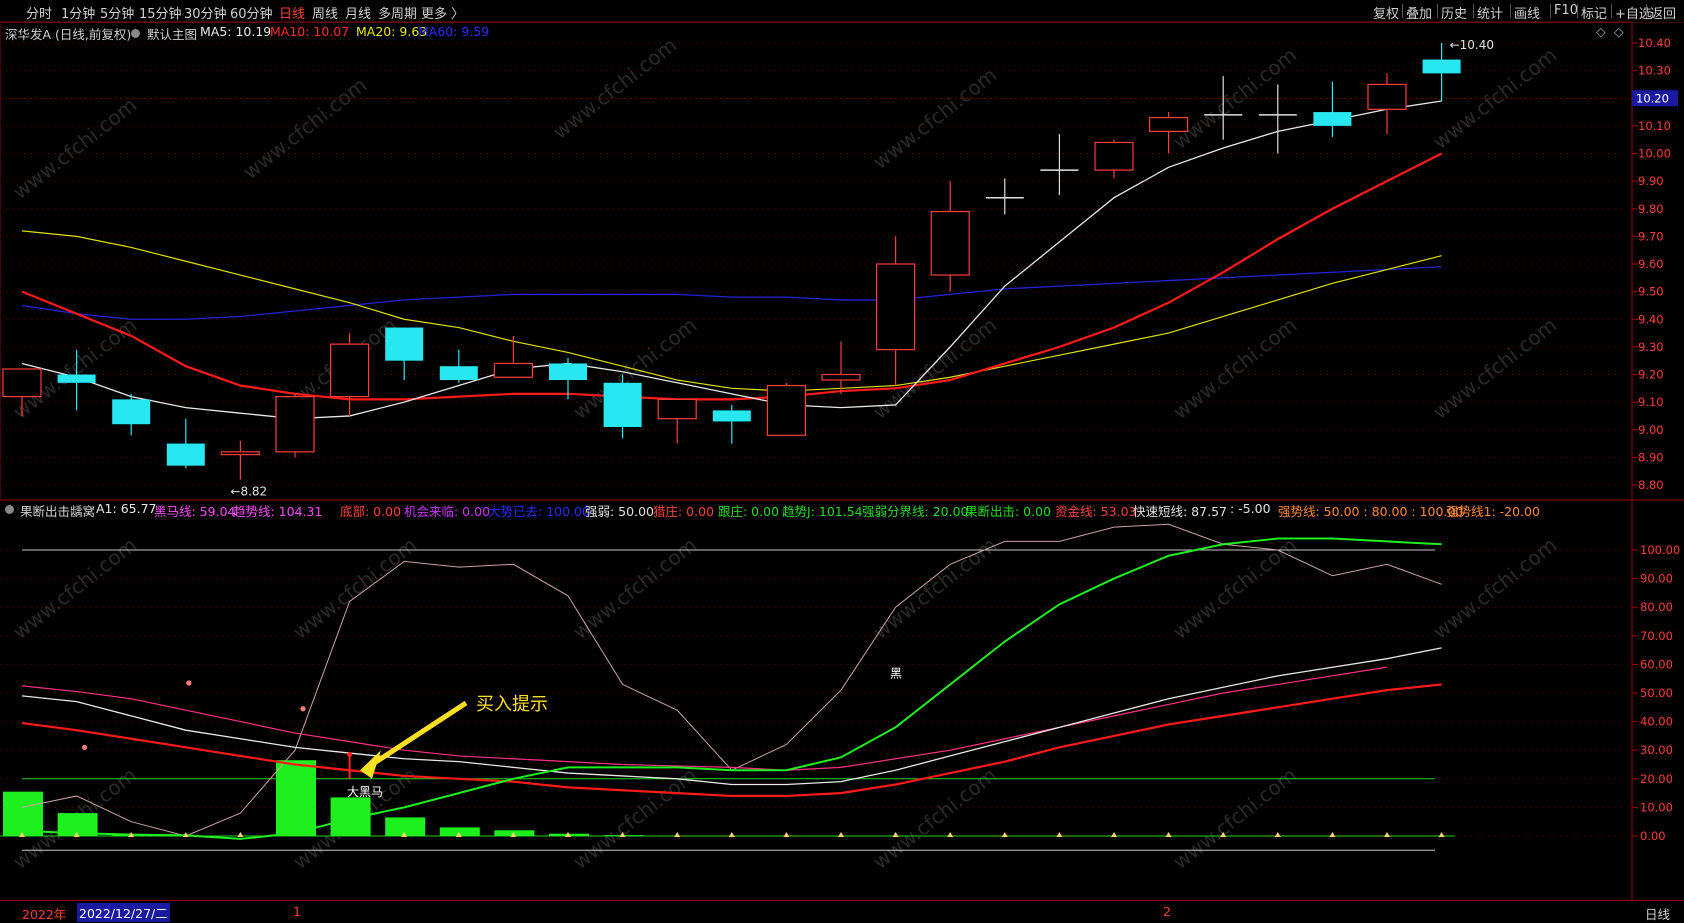 This screenshot has height=923, width=1684. I want to click on current-price-label: 10.20, so click(1652, 98).